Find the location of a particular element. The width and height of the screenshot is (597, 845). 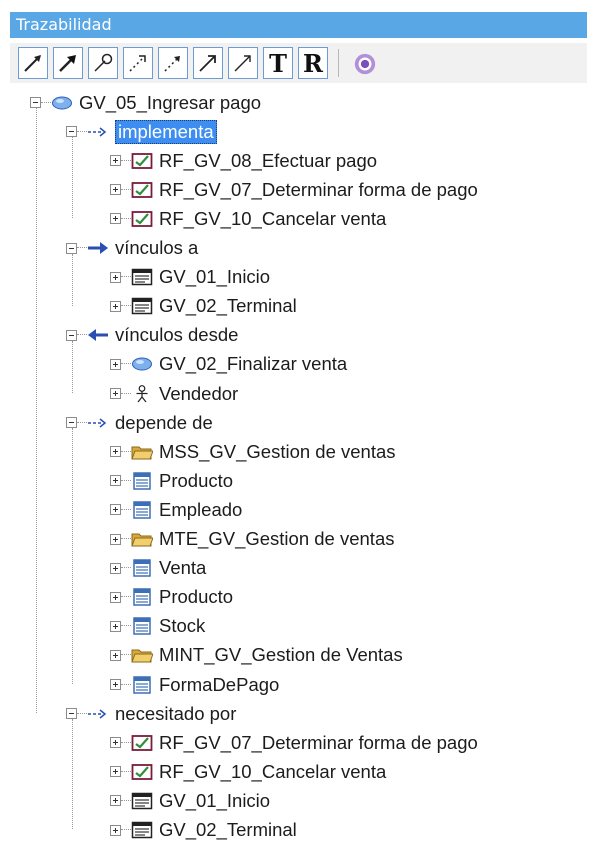

tree-item: MTE_GV_Gestion de ventas is located at coordinates (252, 539).